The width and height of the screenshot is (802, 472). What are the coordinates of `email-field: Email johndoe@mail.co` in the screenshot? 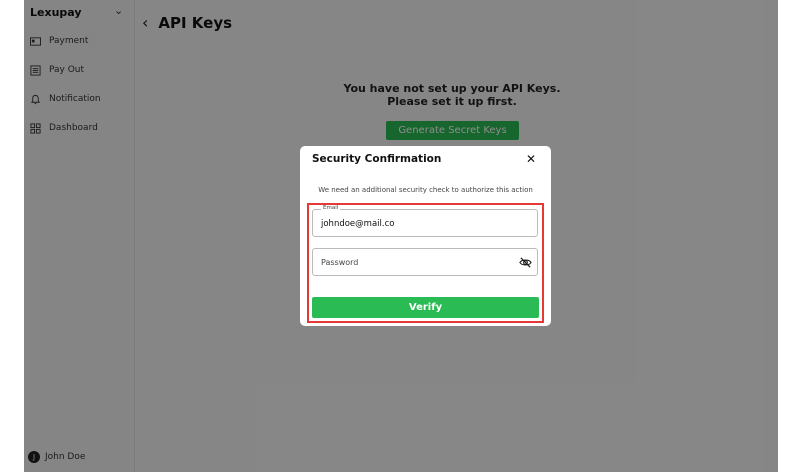 It's located at (425, 221).